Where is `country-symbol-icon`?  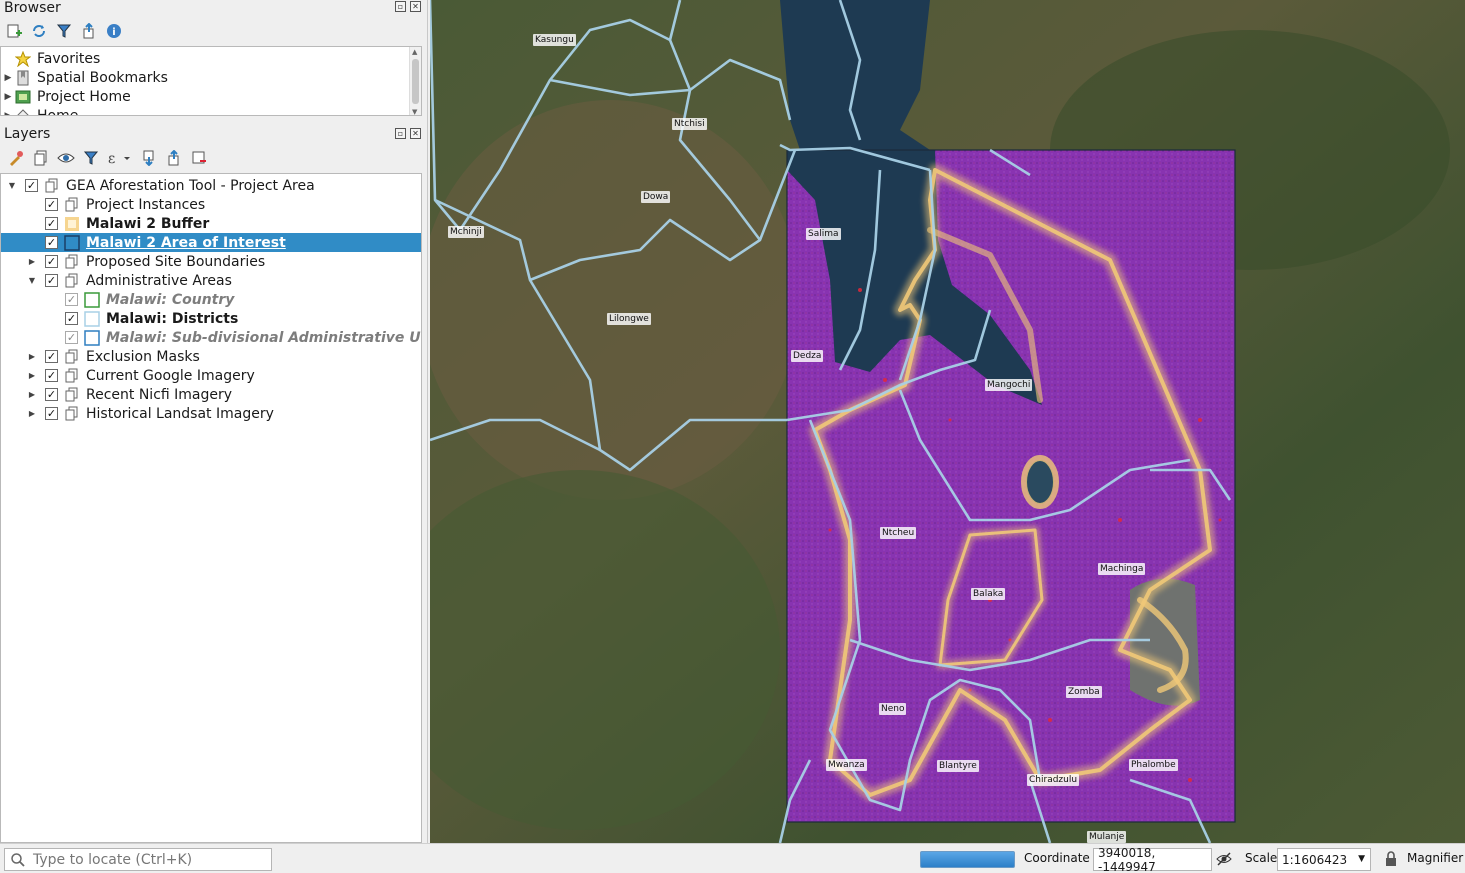
country-symbol-icon is located at coordinates (92, 299).